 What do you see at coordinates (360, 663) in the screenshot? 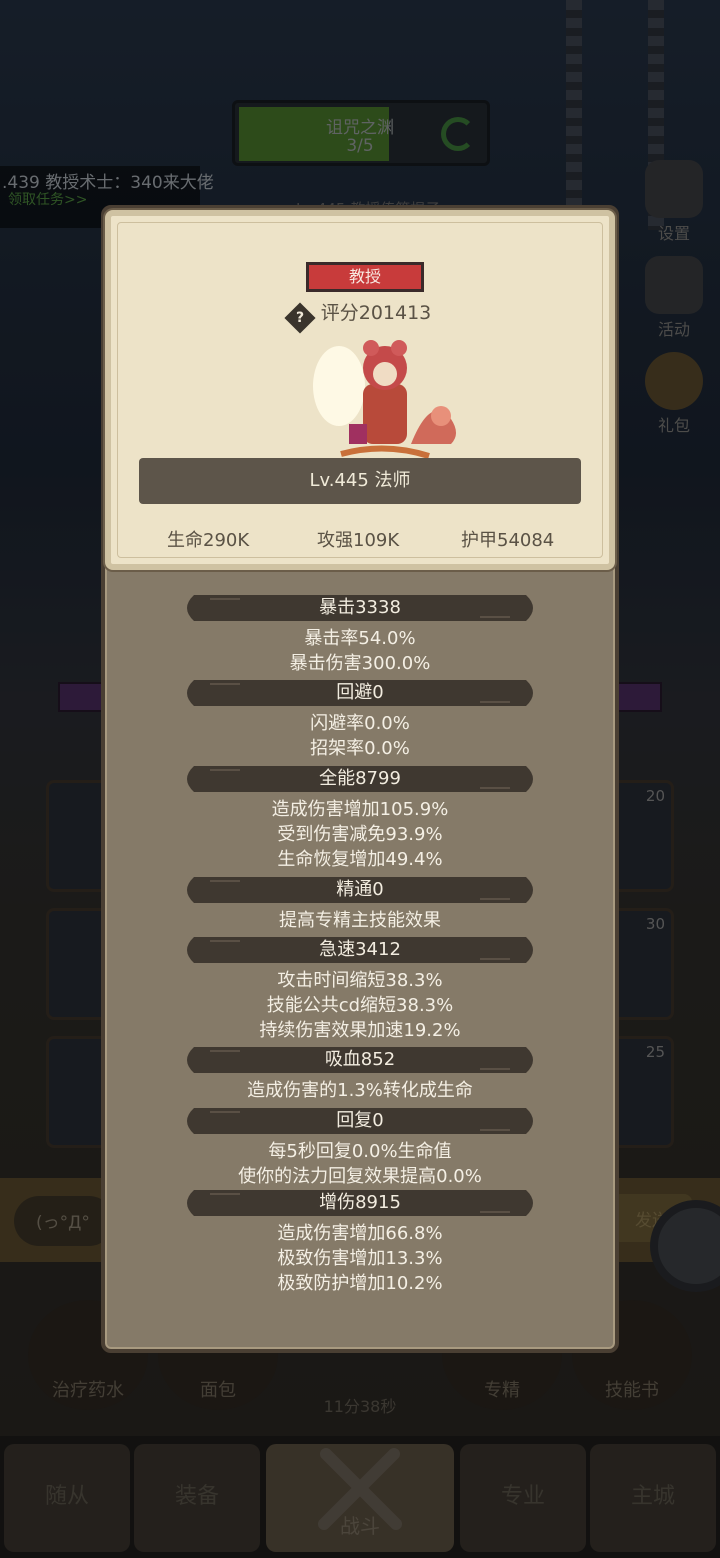
I see `attribute-detail: 暴击伤害300.0%` at bounding box center [360, 663].